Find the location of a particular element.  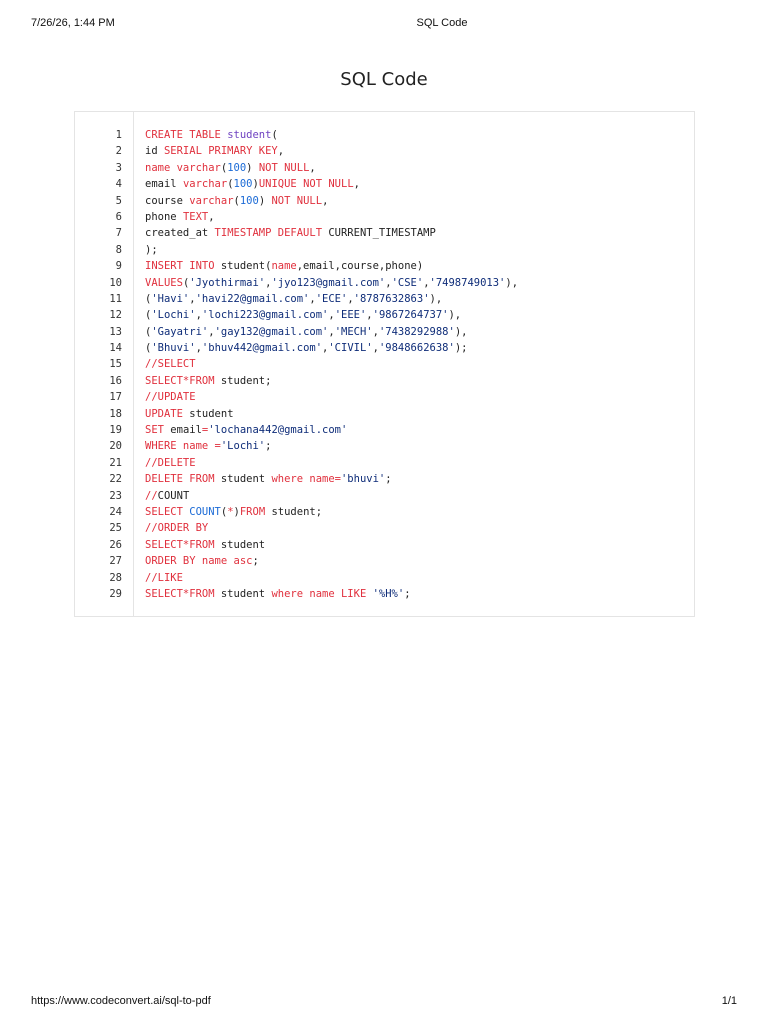

line-number: 15 is located at coordinates (115, 364).